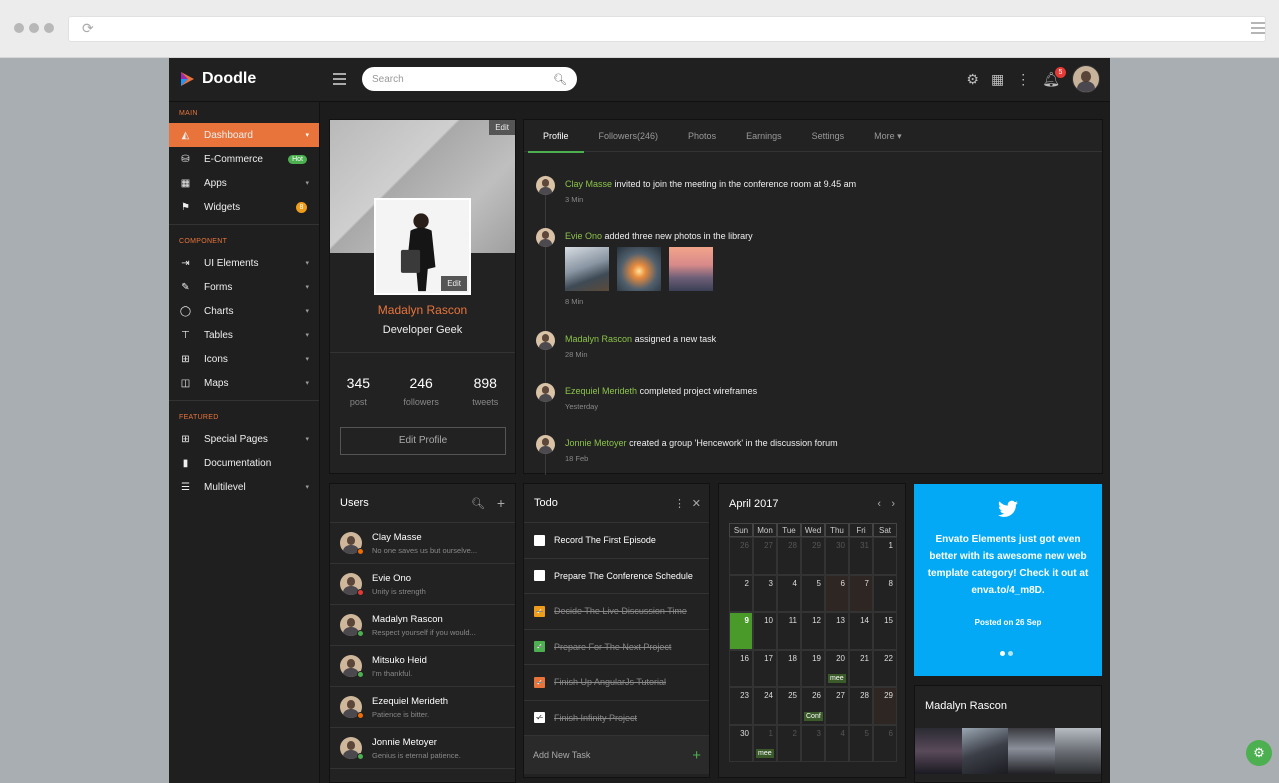 The image size is (1279, 783). Describe the element at coordinates (539, 576) in the screenshot. I see `todo-checkbox` at that location.